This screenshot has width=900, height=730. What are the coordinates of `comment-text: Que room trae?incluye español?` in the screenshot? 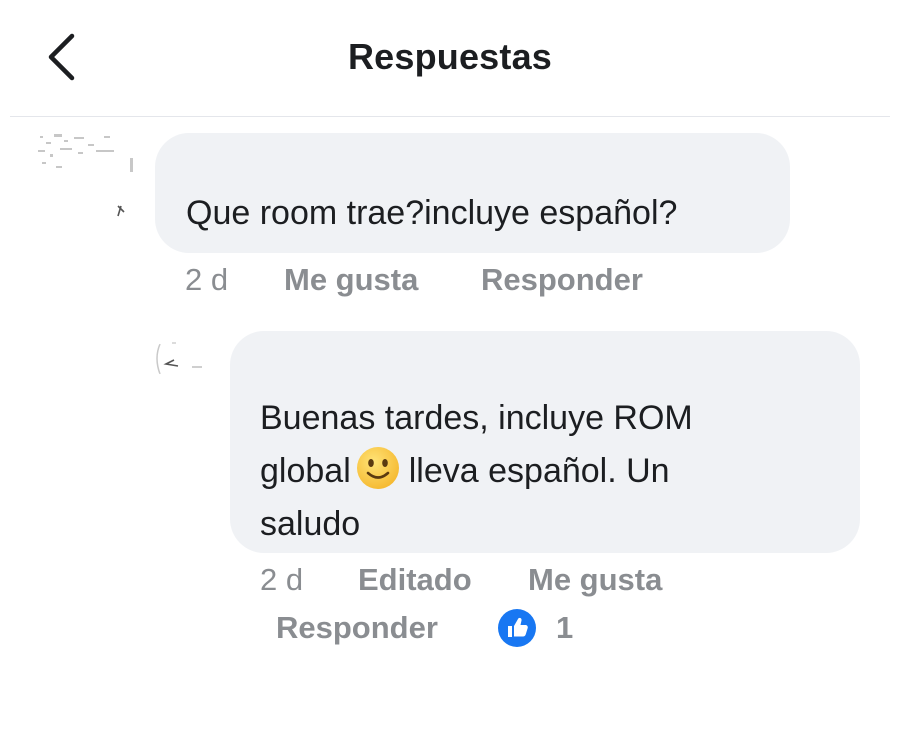 It's located at (432, 213).